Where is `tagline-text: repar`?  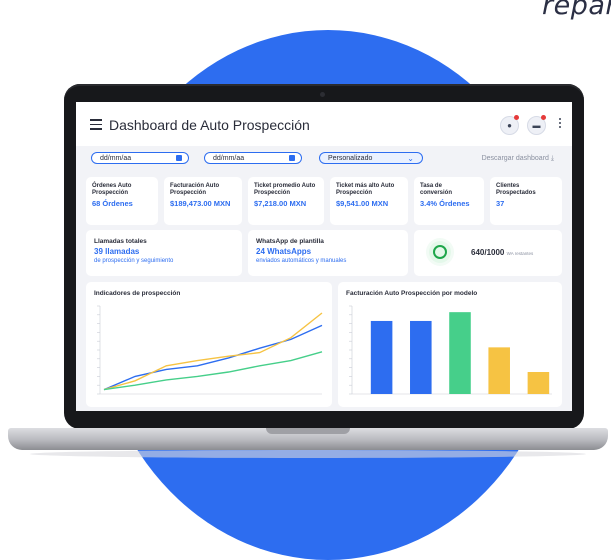
tagline-text: repar is located at coordinates (576, 10).